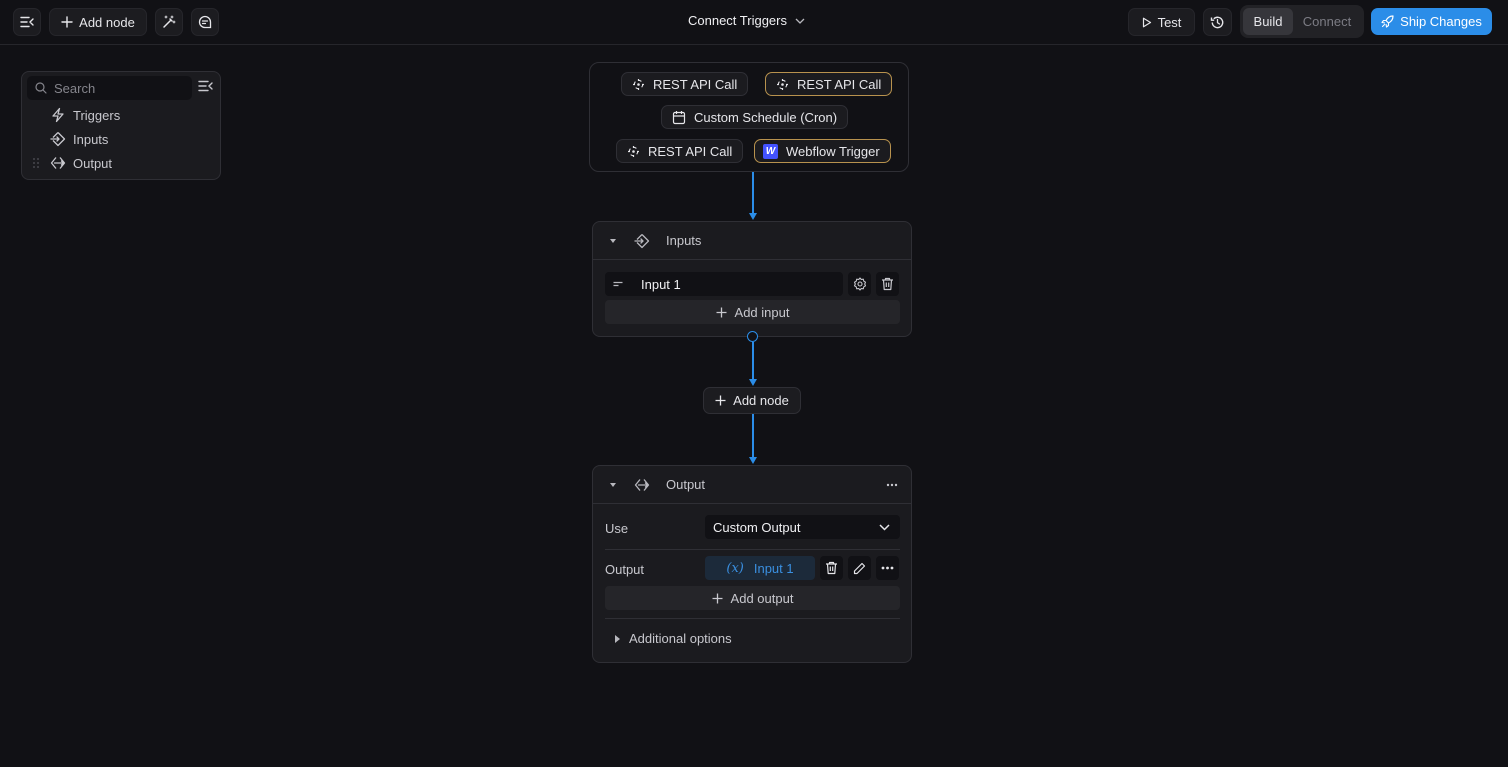 The width and height of the screenshot is (1508, 767). What do you see at coordinates (752, 336) in the screenshot?
I see `output-port-handle` at bounding box center [752, 336].